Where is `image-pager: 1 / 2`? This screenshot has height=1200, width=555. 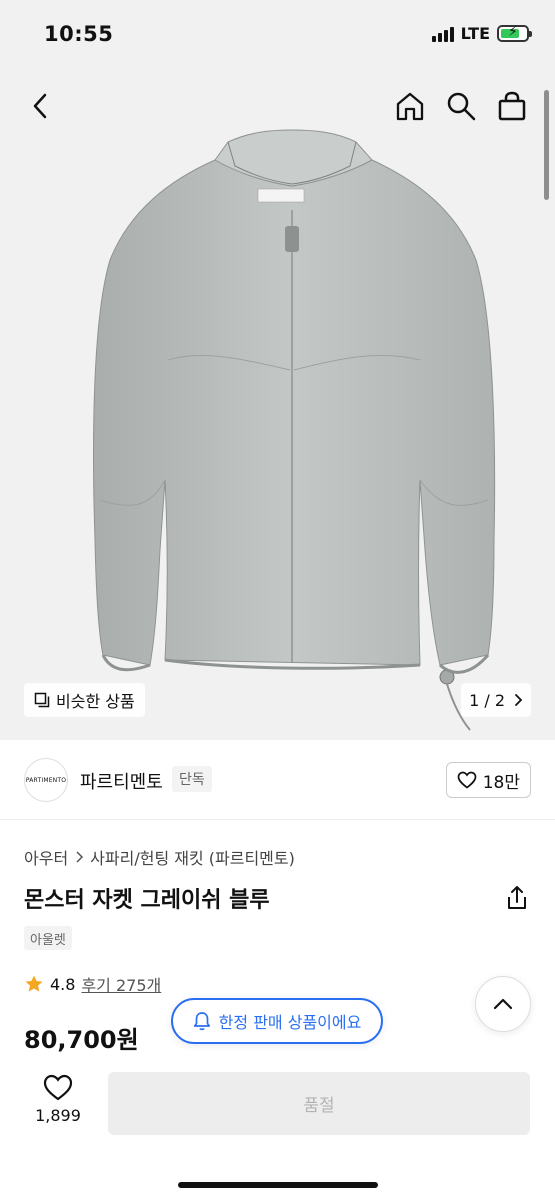
image-pager: 1 / 2 is located at coordinates (496, 700).